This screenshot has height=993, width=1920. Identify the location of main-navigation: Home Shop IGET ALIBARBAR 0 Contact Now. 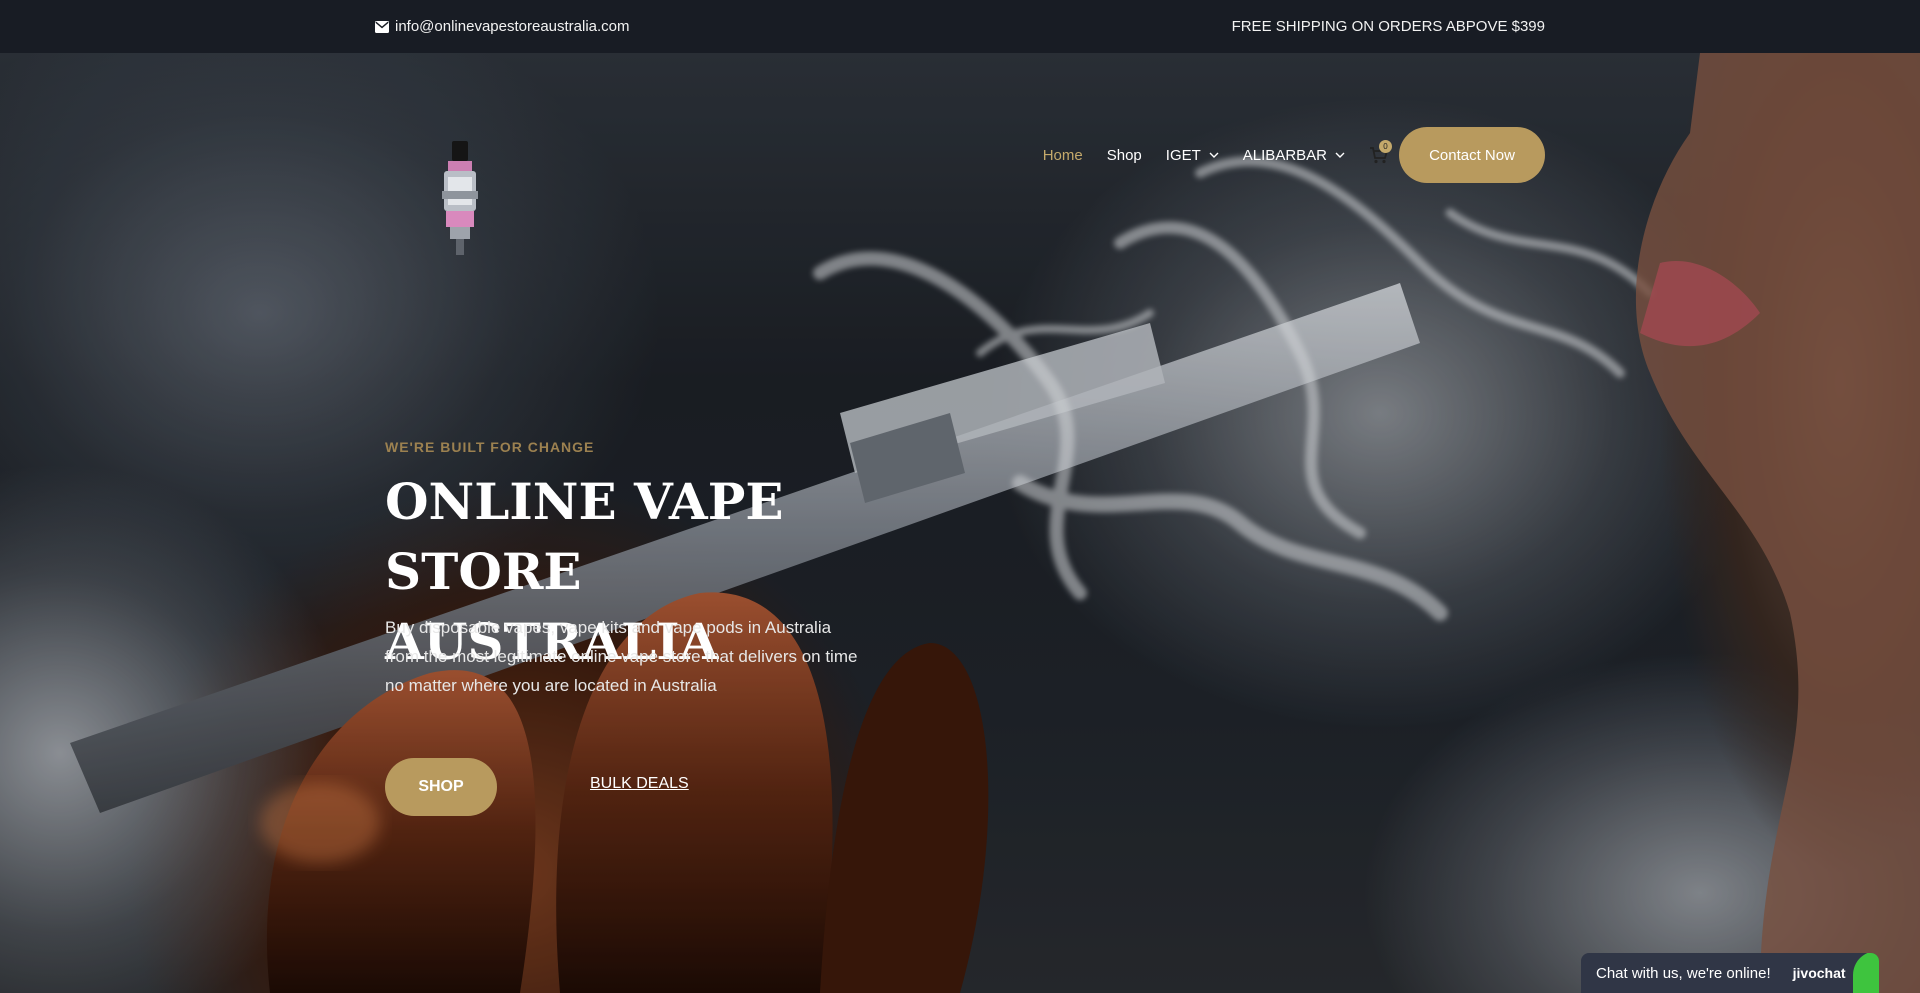
(1294, 155).